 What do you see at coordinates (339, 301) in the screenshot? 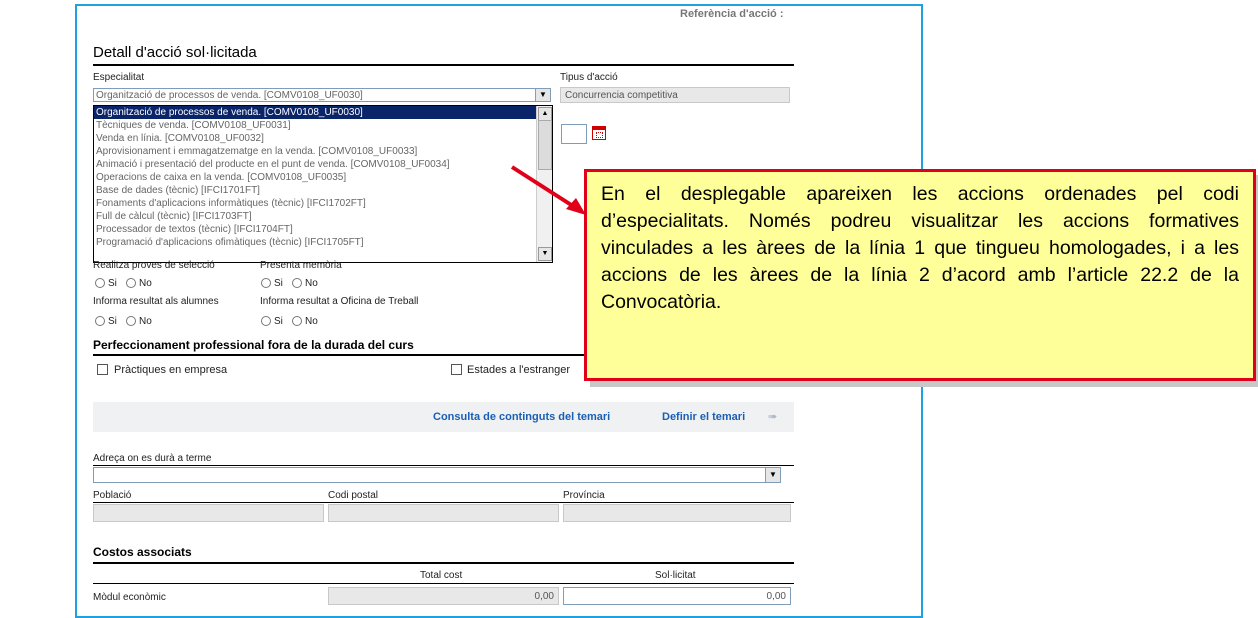
I see `informa-oficina-label: Informa resultat a Oficina de Treball` at bounding box center [339, 301].